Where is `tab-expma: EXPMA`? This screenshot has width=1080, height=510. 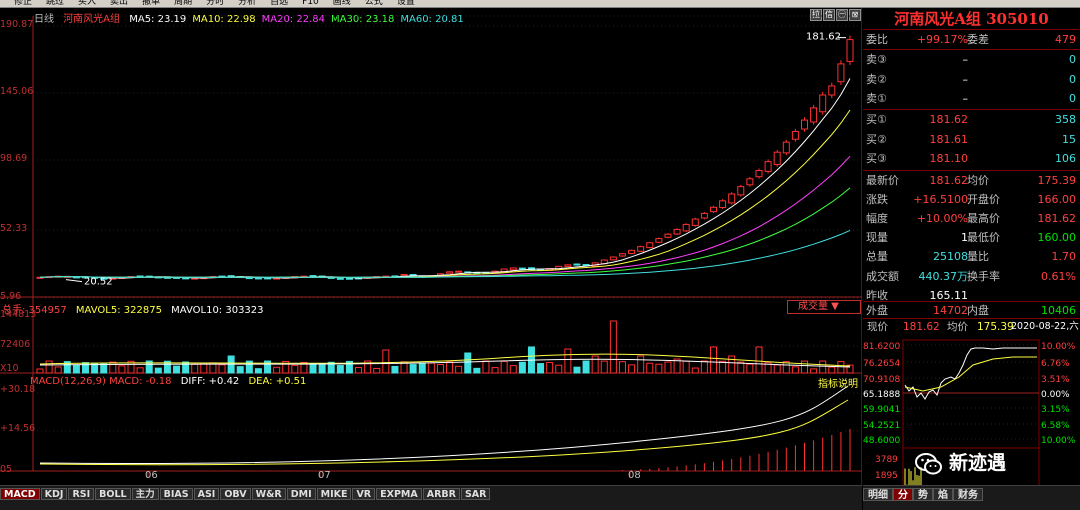
tab-expma: EXPMA is located at coordinates (399, 494).